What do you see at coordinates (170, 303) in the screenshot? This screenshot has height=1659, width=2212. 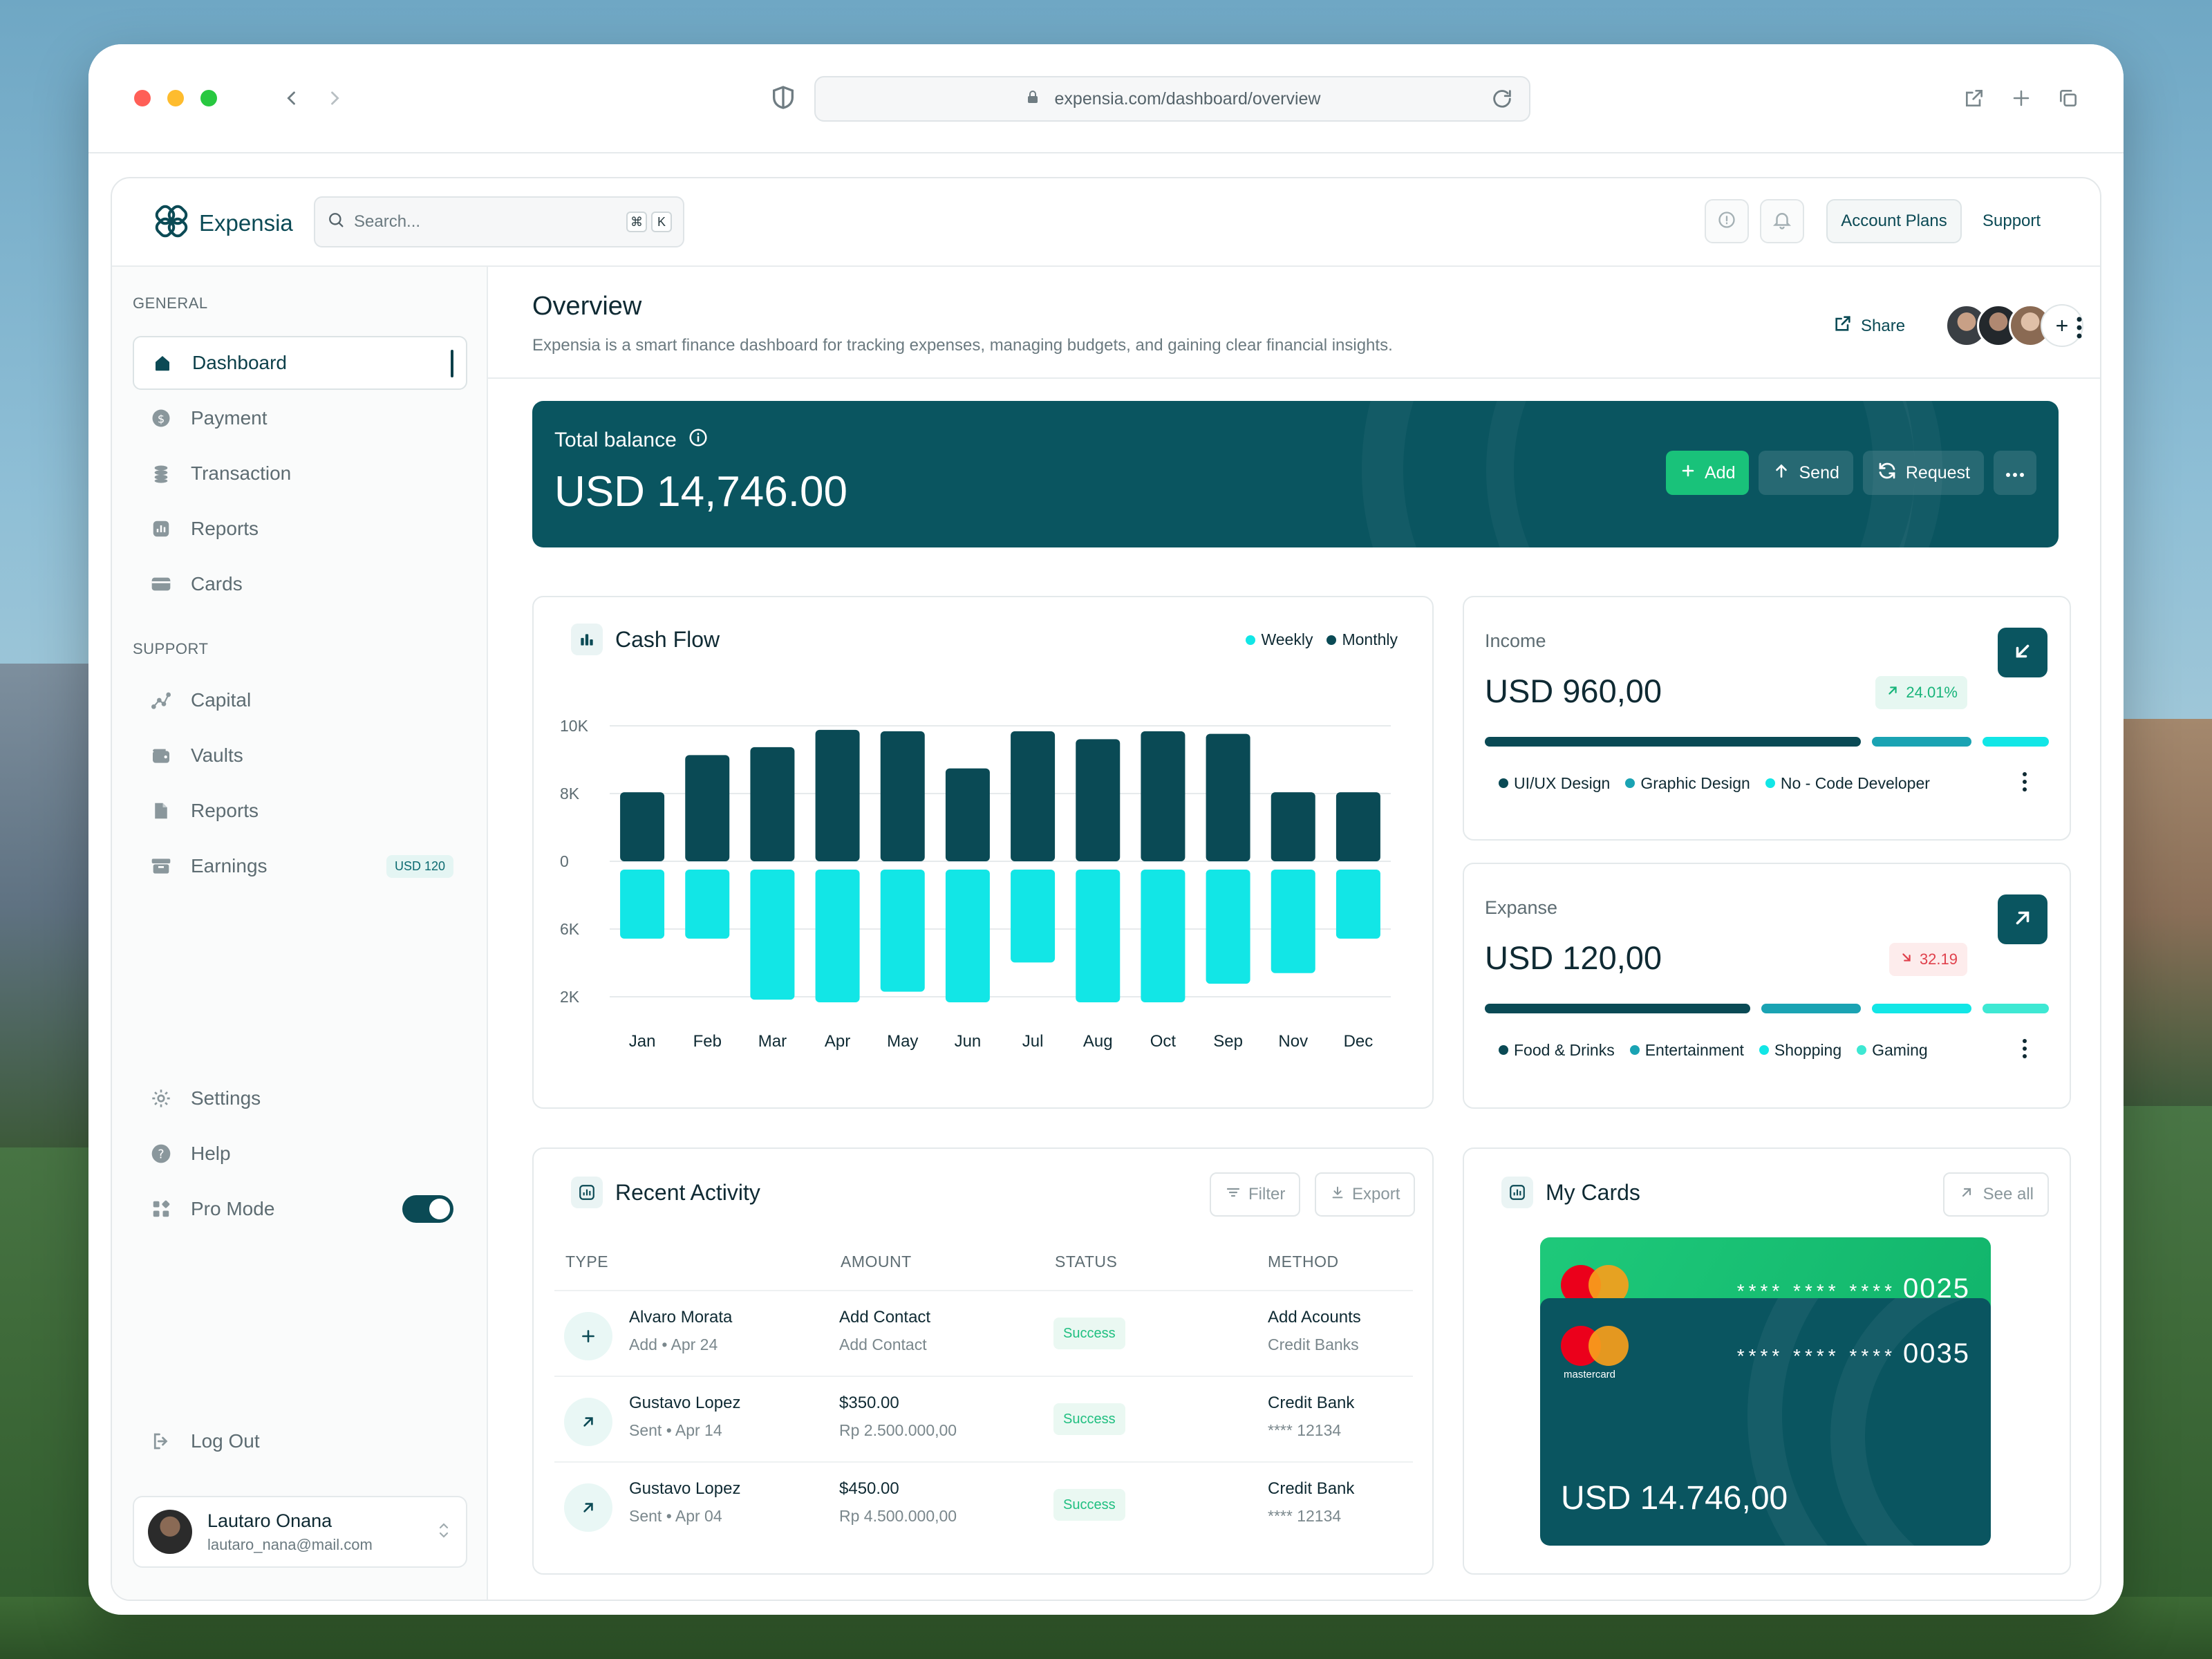 I see `general-section-label: GENERAL` at bounding box center [170, 303].